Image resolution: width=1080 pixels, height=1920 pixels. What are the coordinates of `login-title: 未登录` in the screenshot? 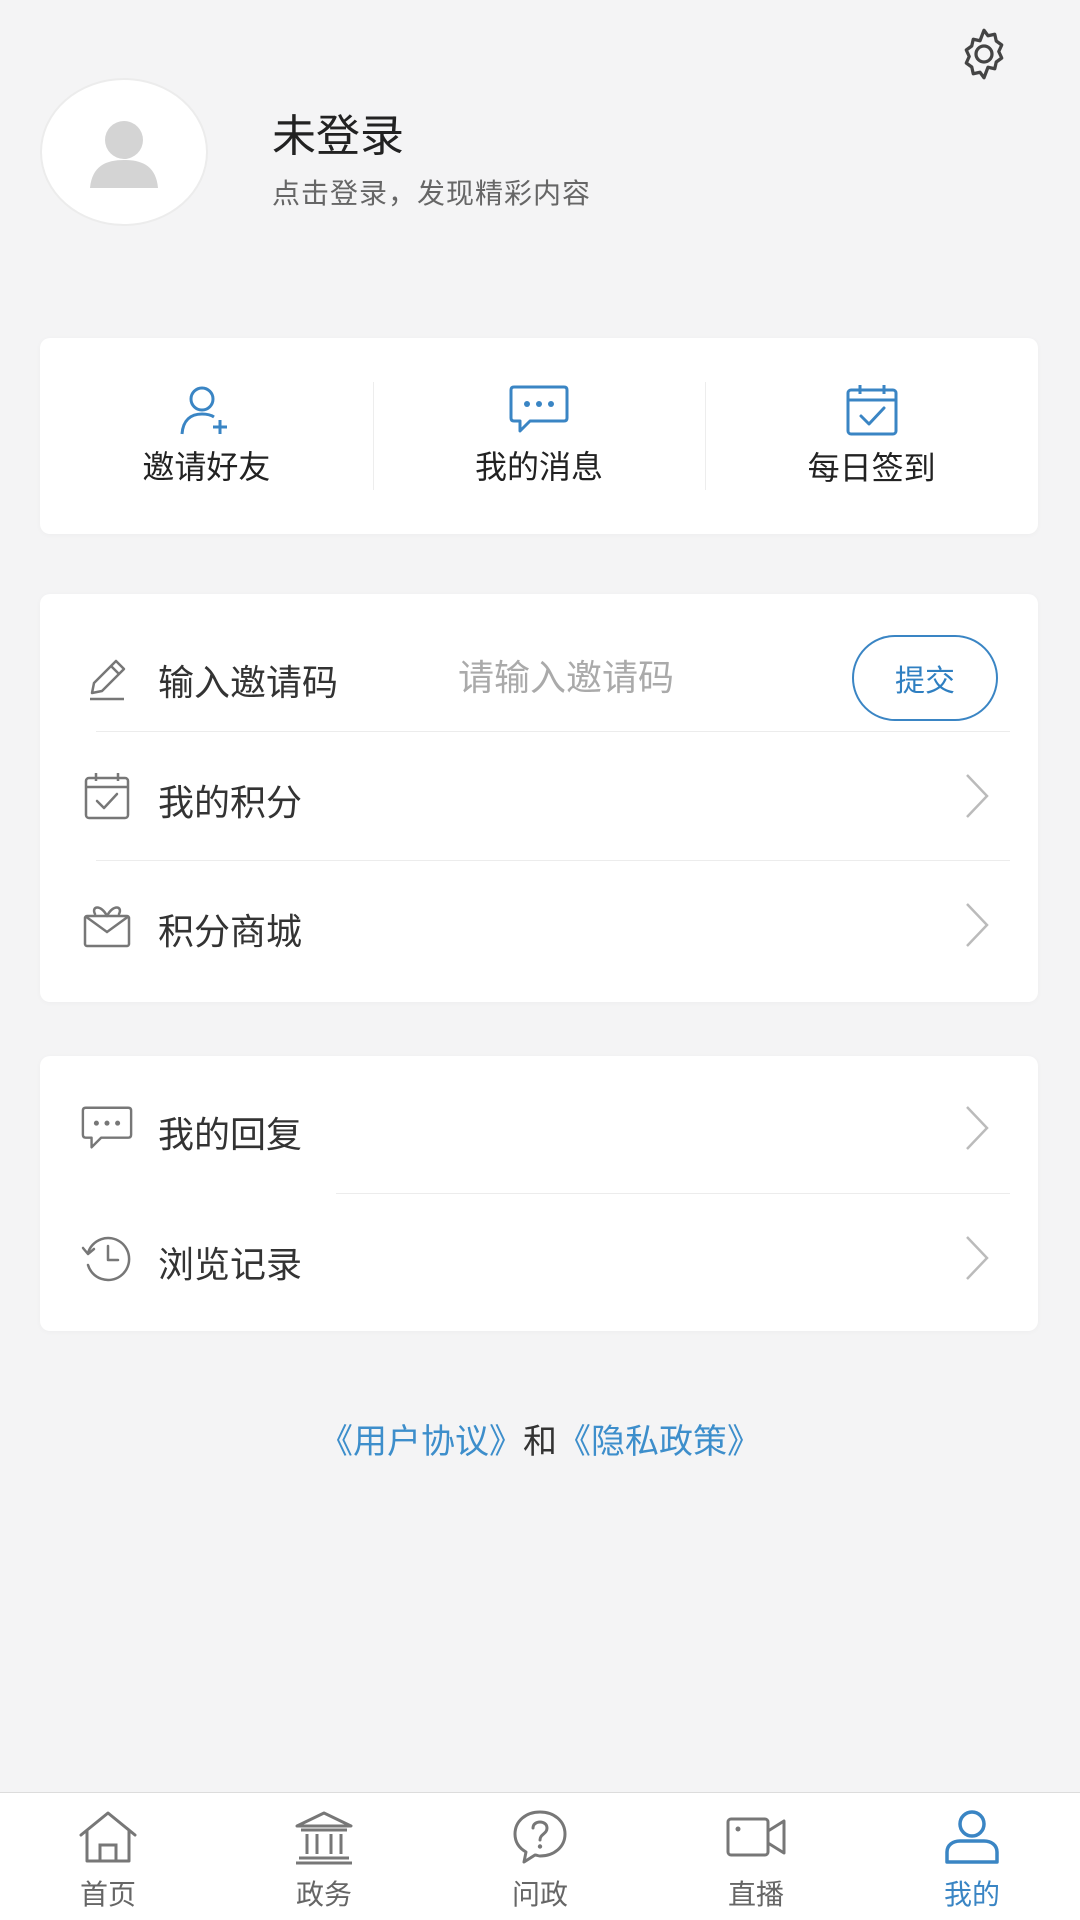 It's located at (338, 132).